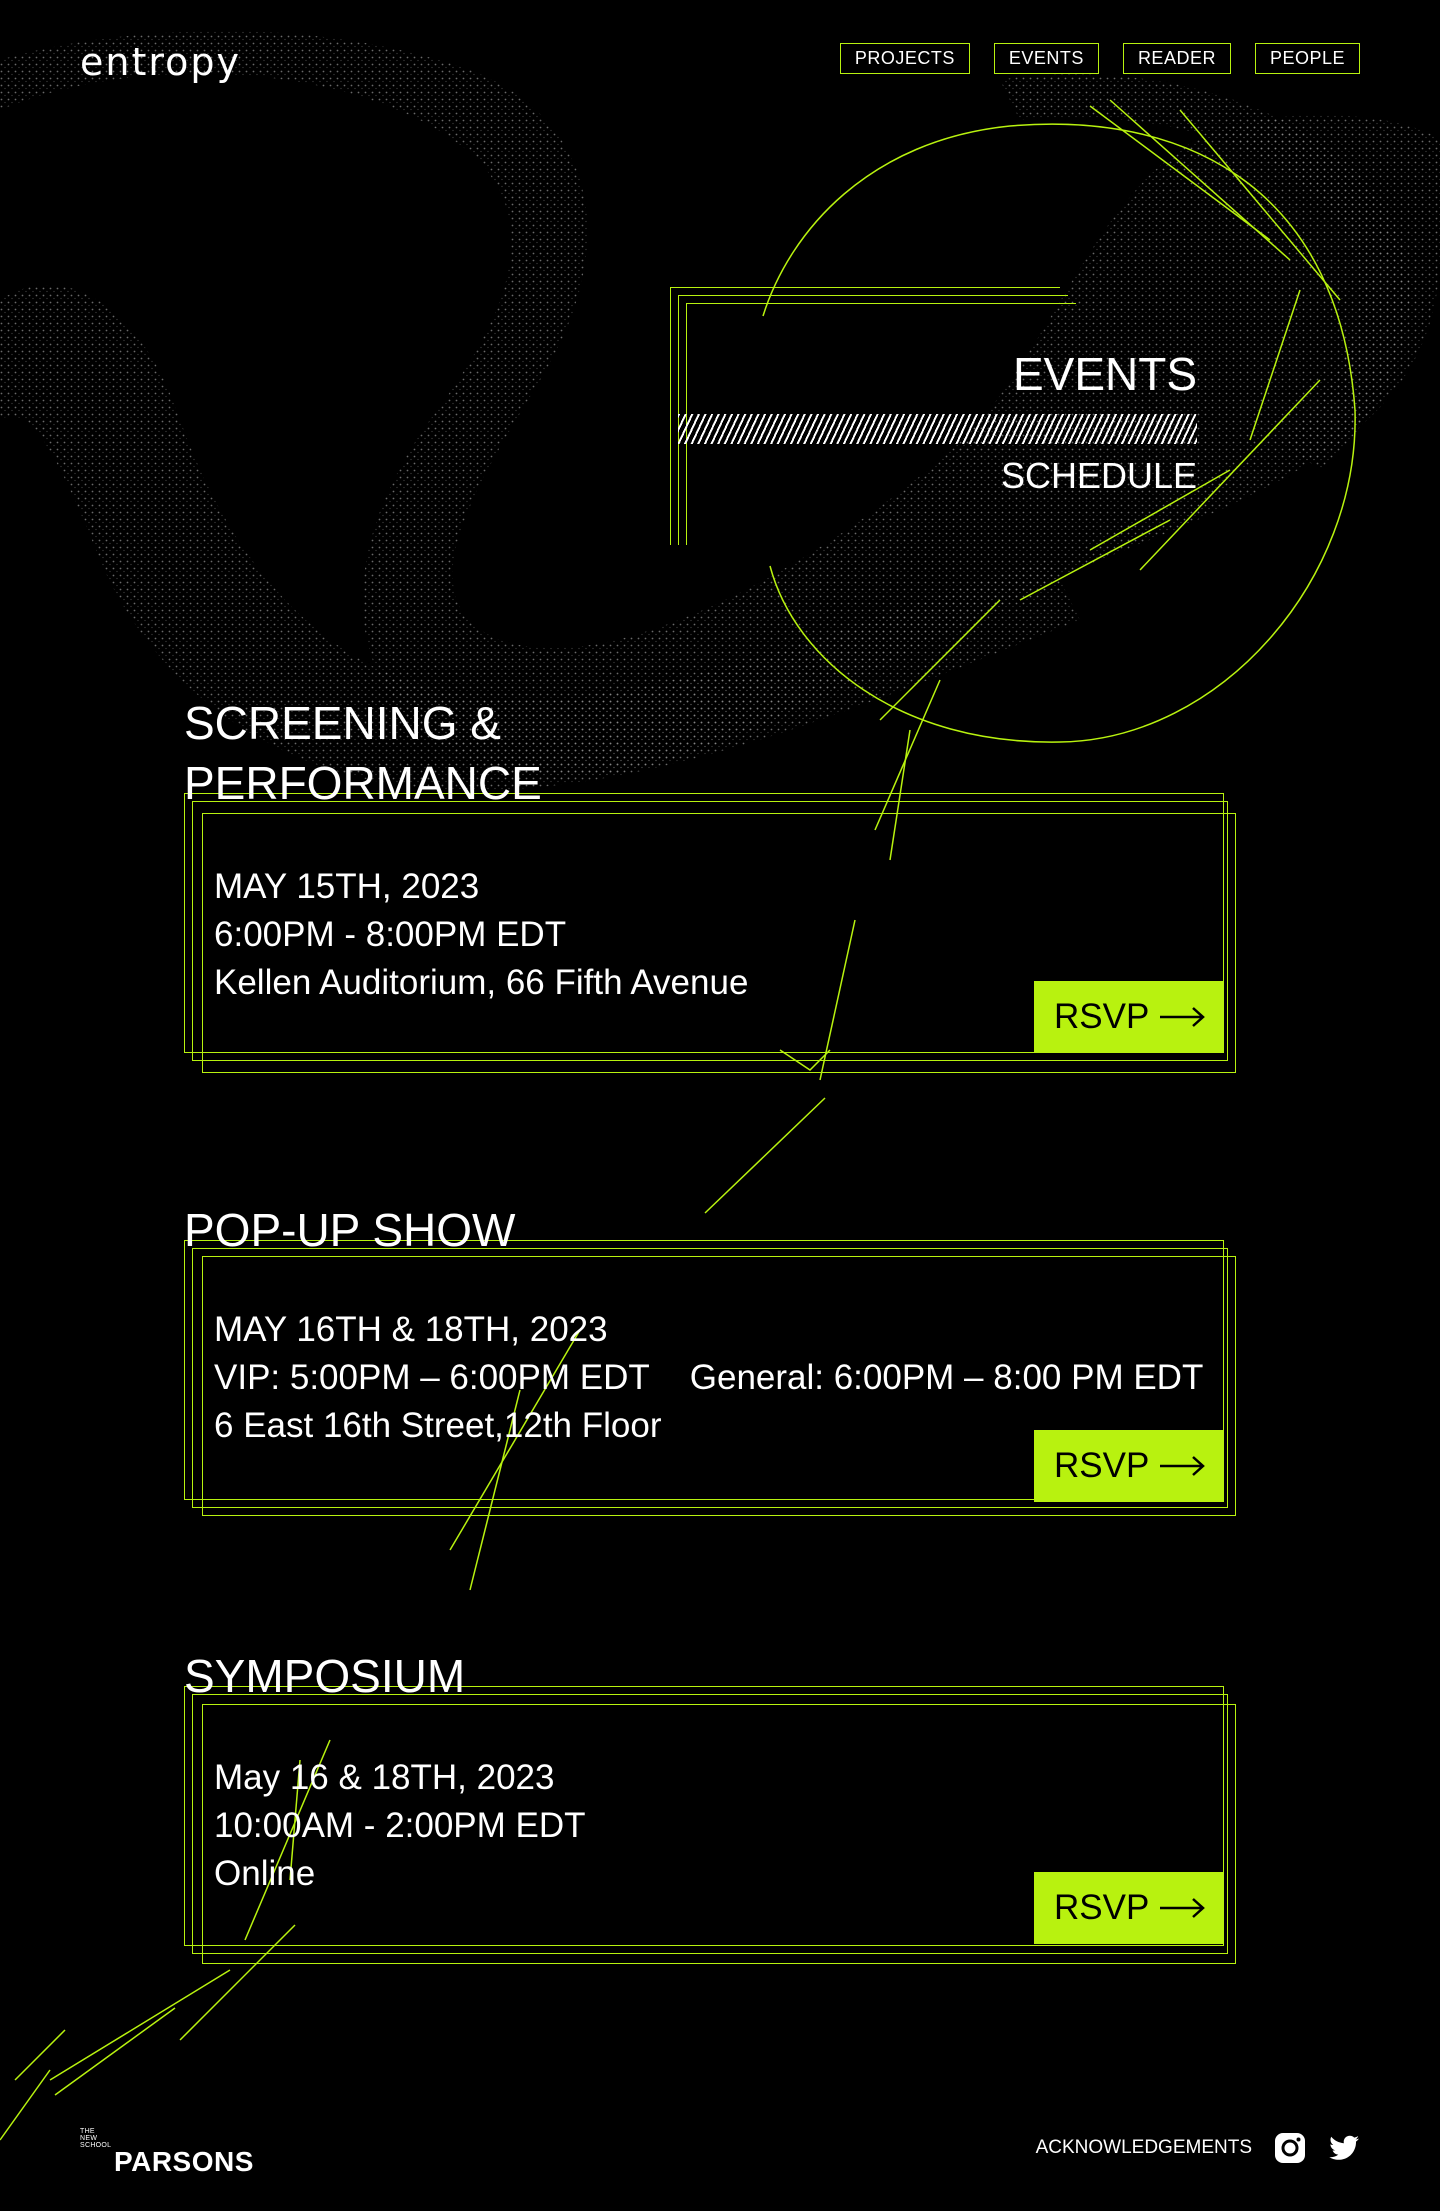 Image resolution: width=1440 pixels, height=2211 pixels. I want to click on event-date: MAY 16TH & 18TH, 2023, so click(411, 1329).